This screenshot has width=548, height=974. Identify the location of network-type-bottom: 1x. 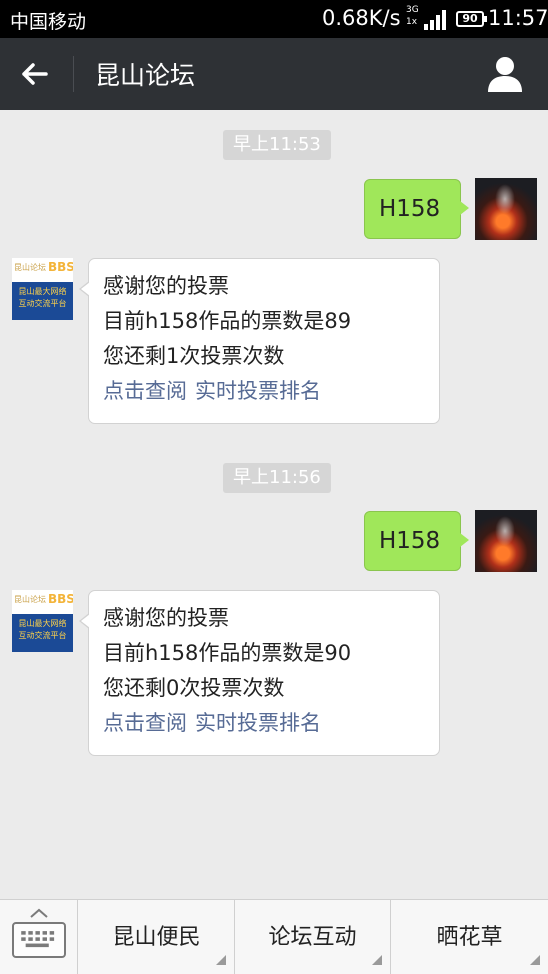
(412, 22).